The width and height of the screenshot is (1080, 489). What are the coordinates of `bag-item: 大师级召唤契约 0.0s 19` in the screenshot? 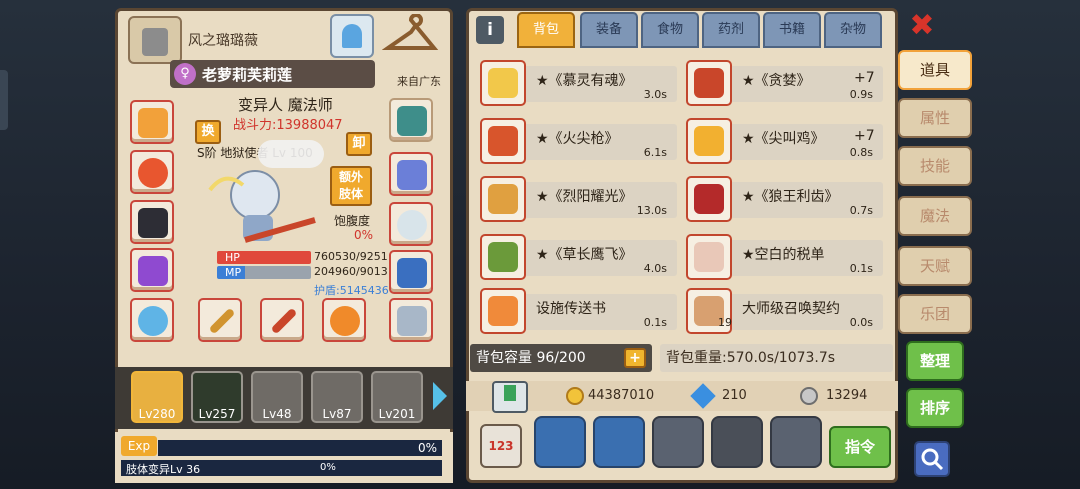 It's located at (784, 311).